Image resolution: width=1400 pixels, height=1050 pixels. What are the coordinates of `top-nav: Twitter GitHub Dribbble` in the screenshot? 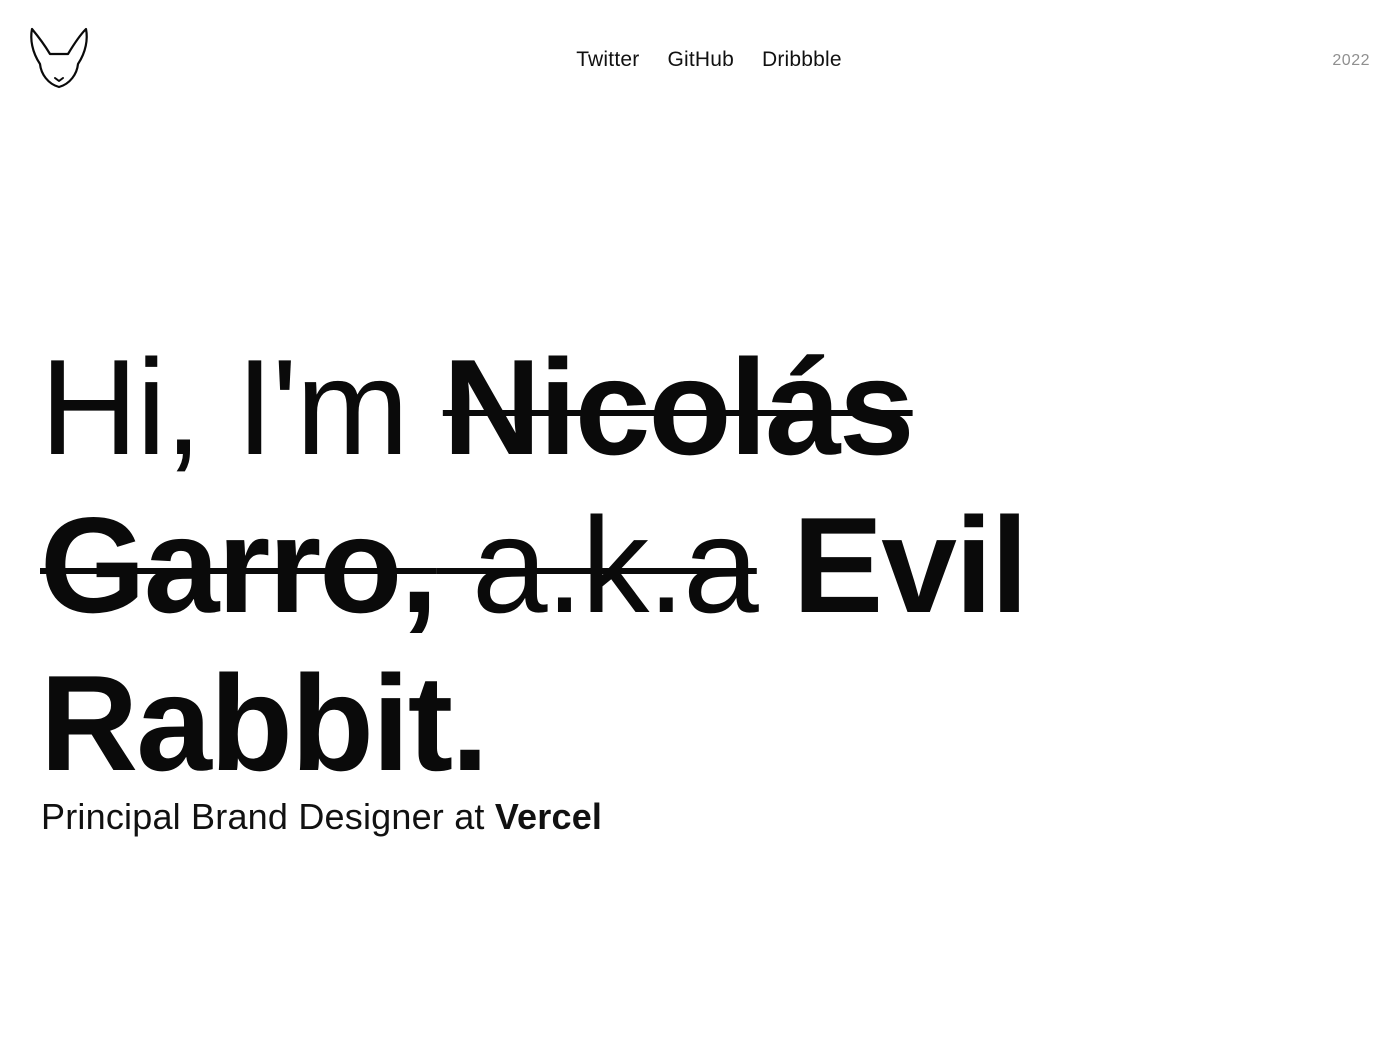 It's located at (700, 60).